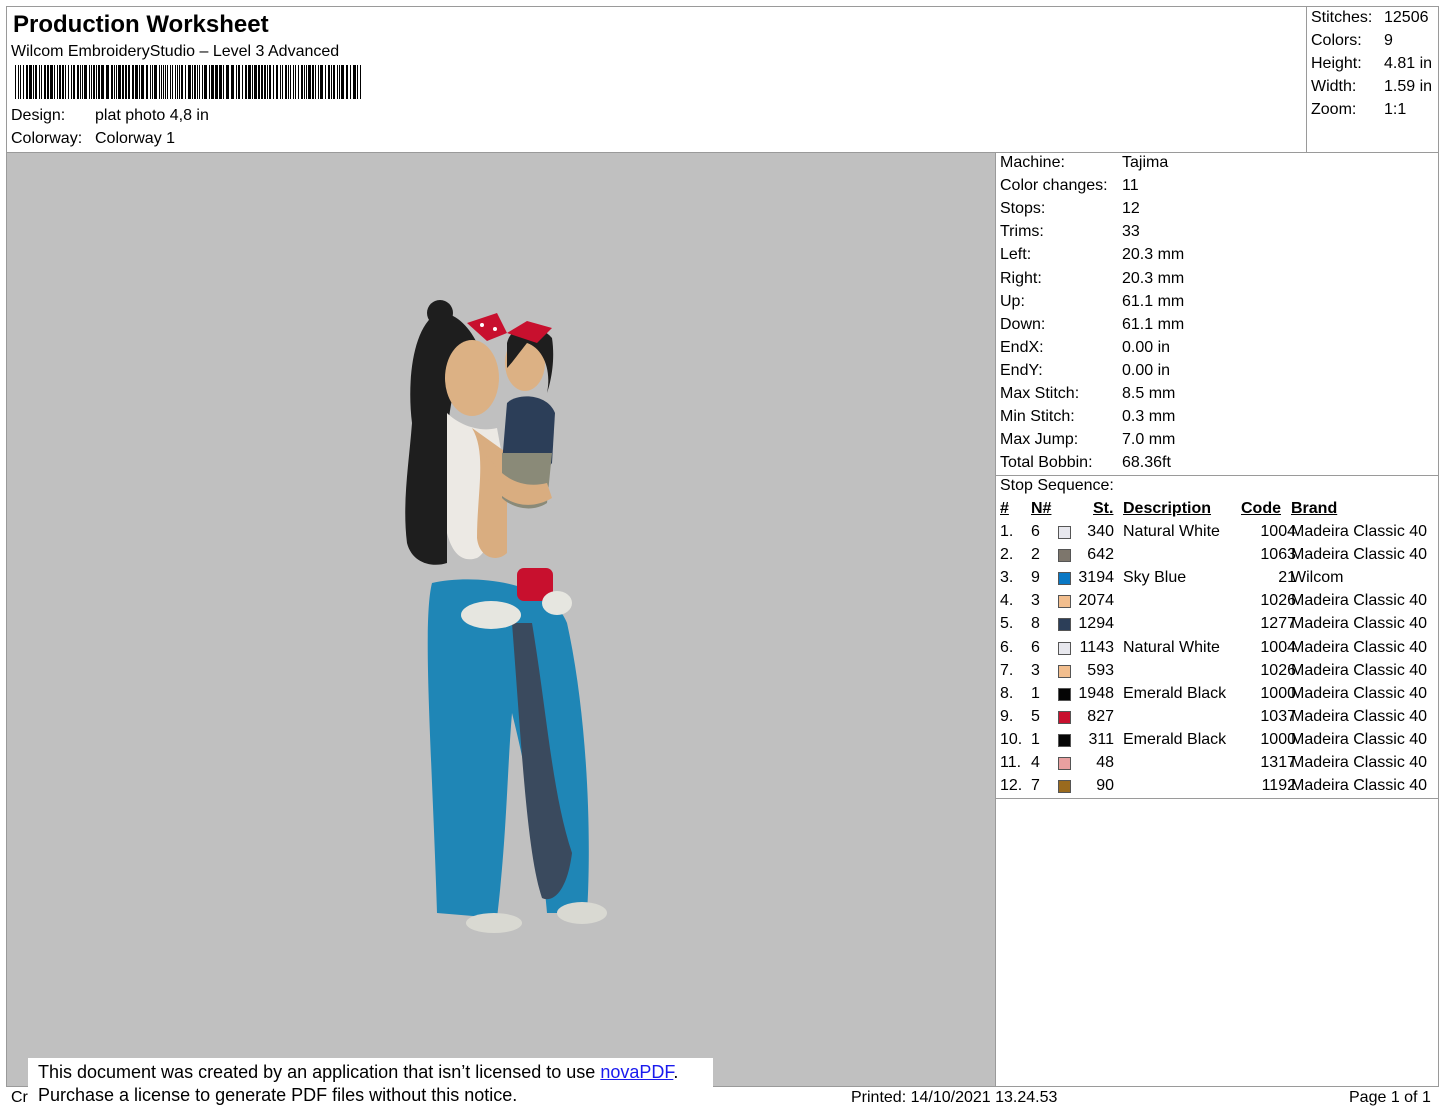 This screenshot has height=1117, width=1445. What do you see at coordinates (1084, 163) in the screenshot?
I see `machine-info-row: Machine: Tajima` at bounding box center [1084, 163].